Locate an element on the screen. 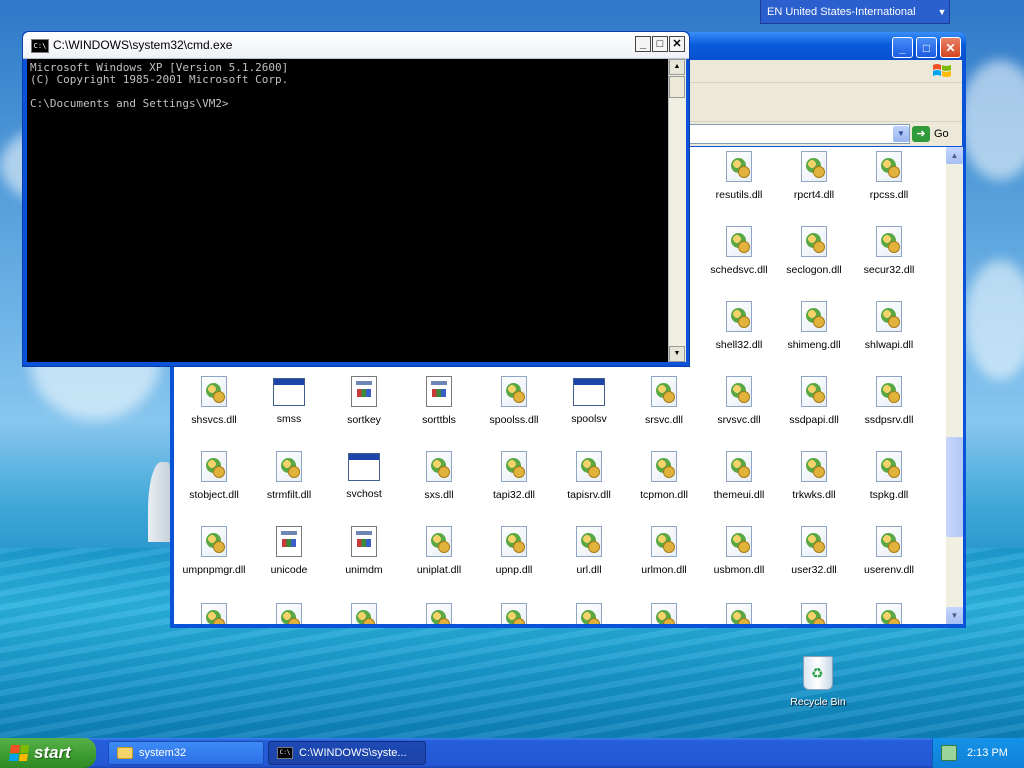 The width and height of the screenshot is (1024, 768). file-item: sxs.dll is located at coordinates (439, 486).